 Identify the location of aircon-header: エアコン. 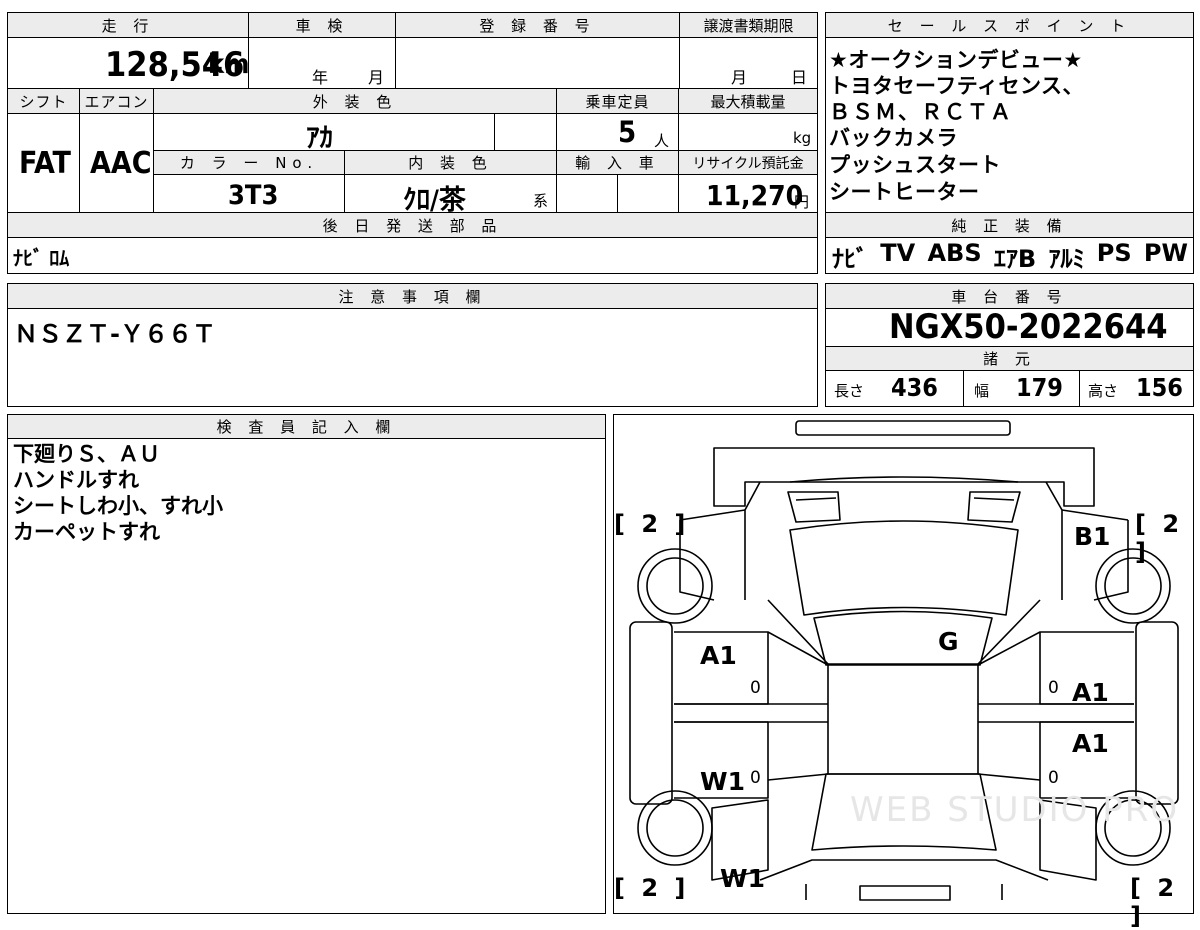
(116, 101).